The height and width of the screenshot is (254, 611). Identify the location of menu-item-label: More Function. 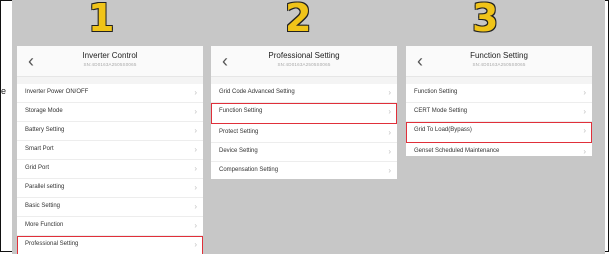
(44, 225).